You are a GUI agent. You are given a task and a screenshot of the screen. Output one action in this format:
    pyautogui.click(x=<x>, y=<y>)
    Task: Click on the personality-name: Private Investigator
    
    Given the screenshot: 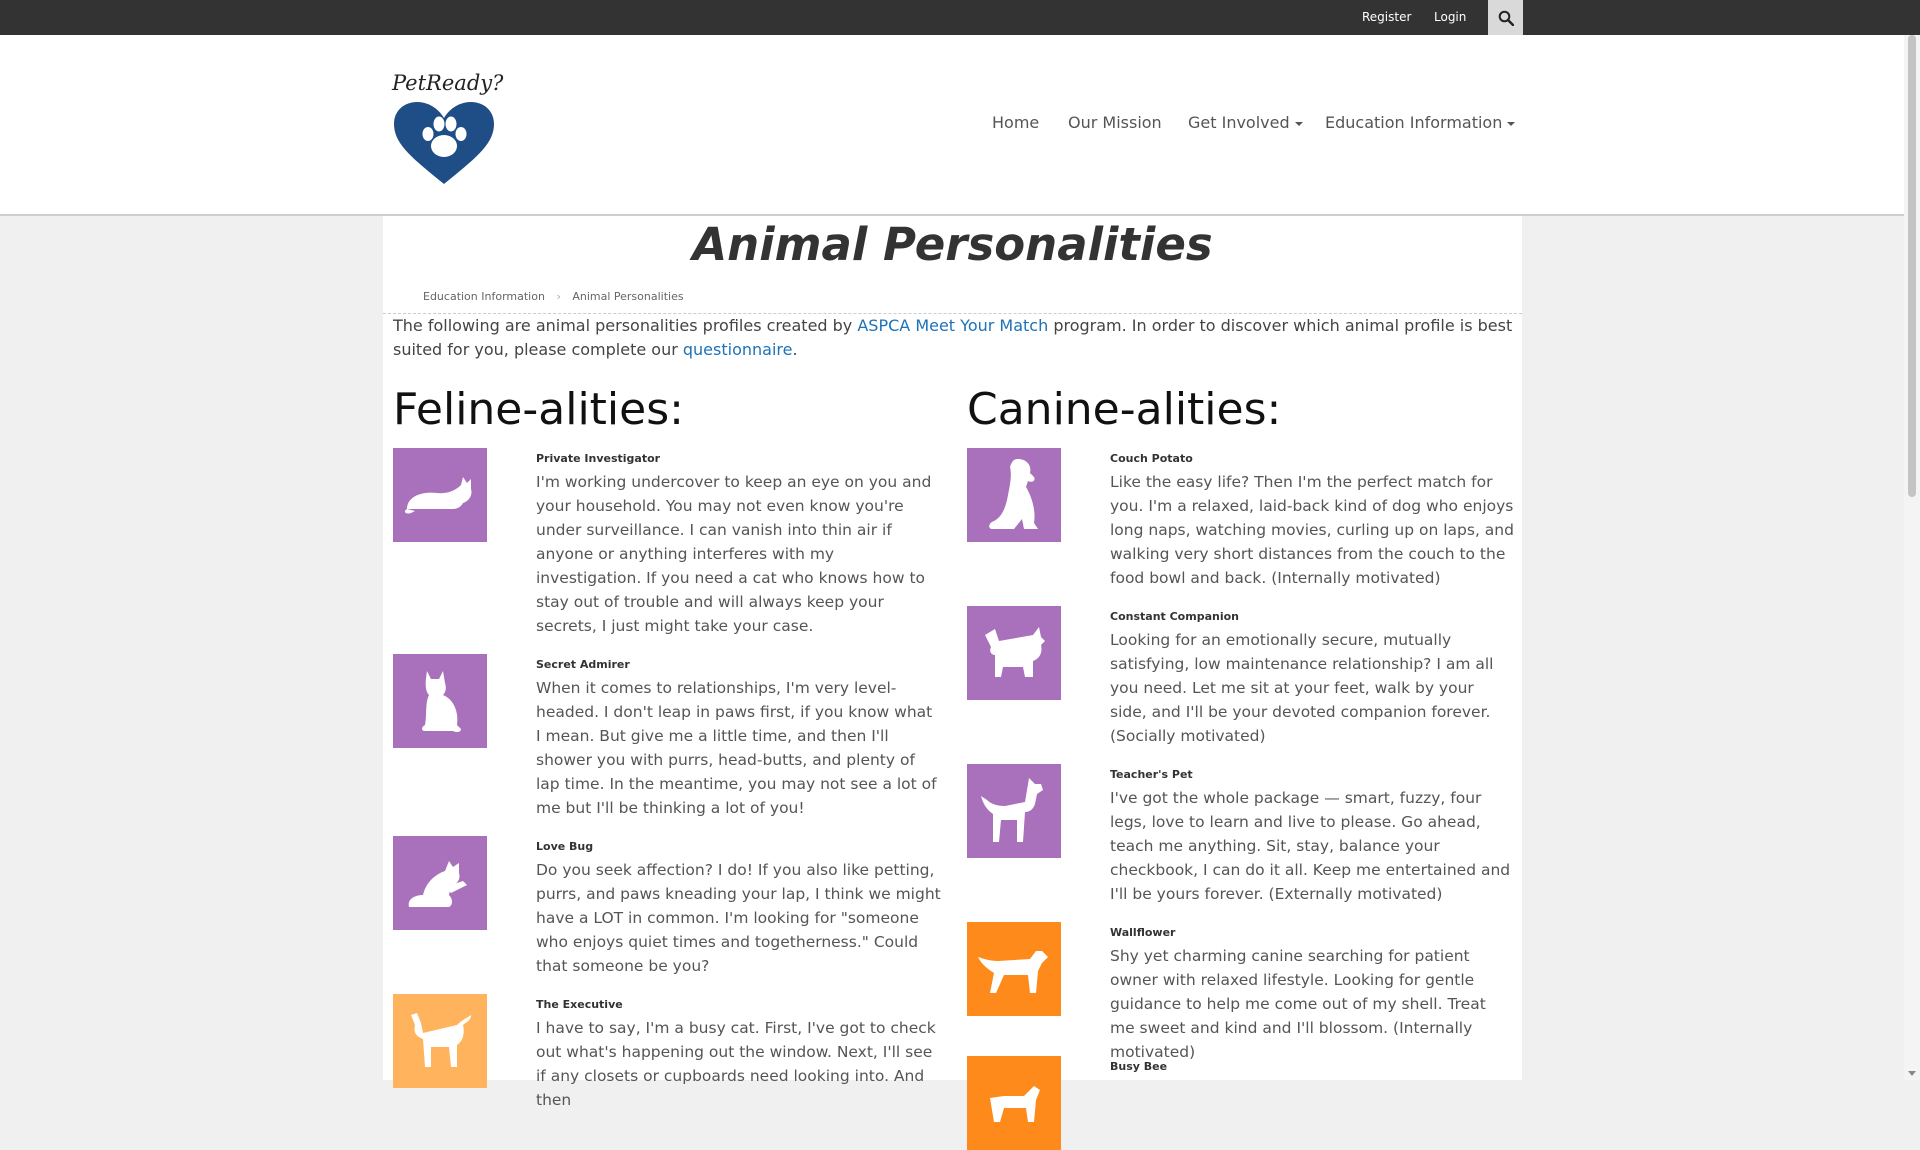 What is the action you would take?
    pyautogui.click(x=598, y=458)
    